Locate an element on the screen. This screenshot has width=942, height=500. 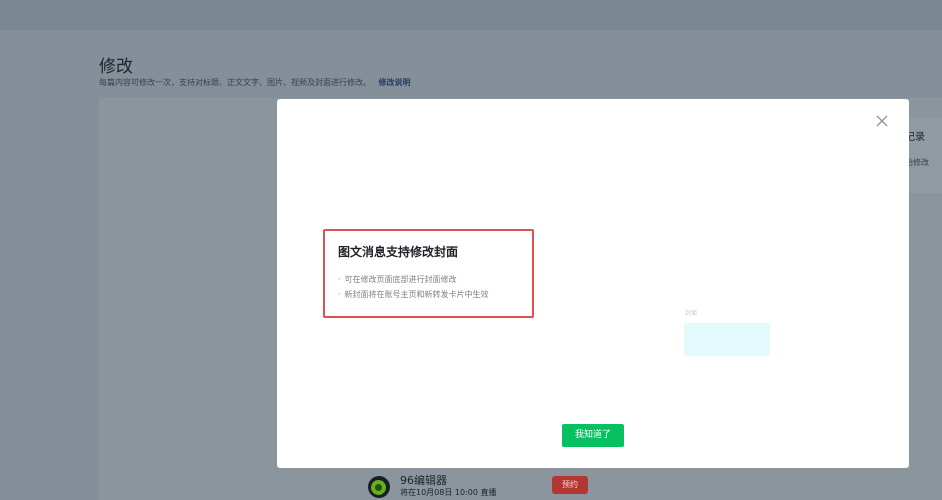
page-description-text: 每篇内容可修改一次，支持对标题、正文文字、图片、视频及封面进行修改。 is located at coordinates (235, 82).